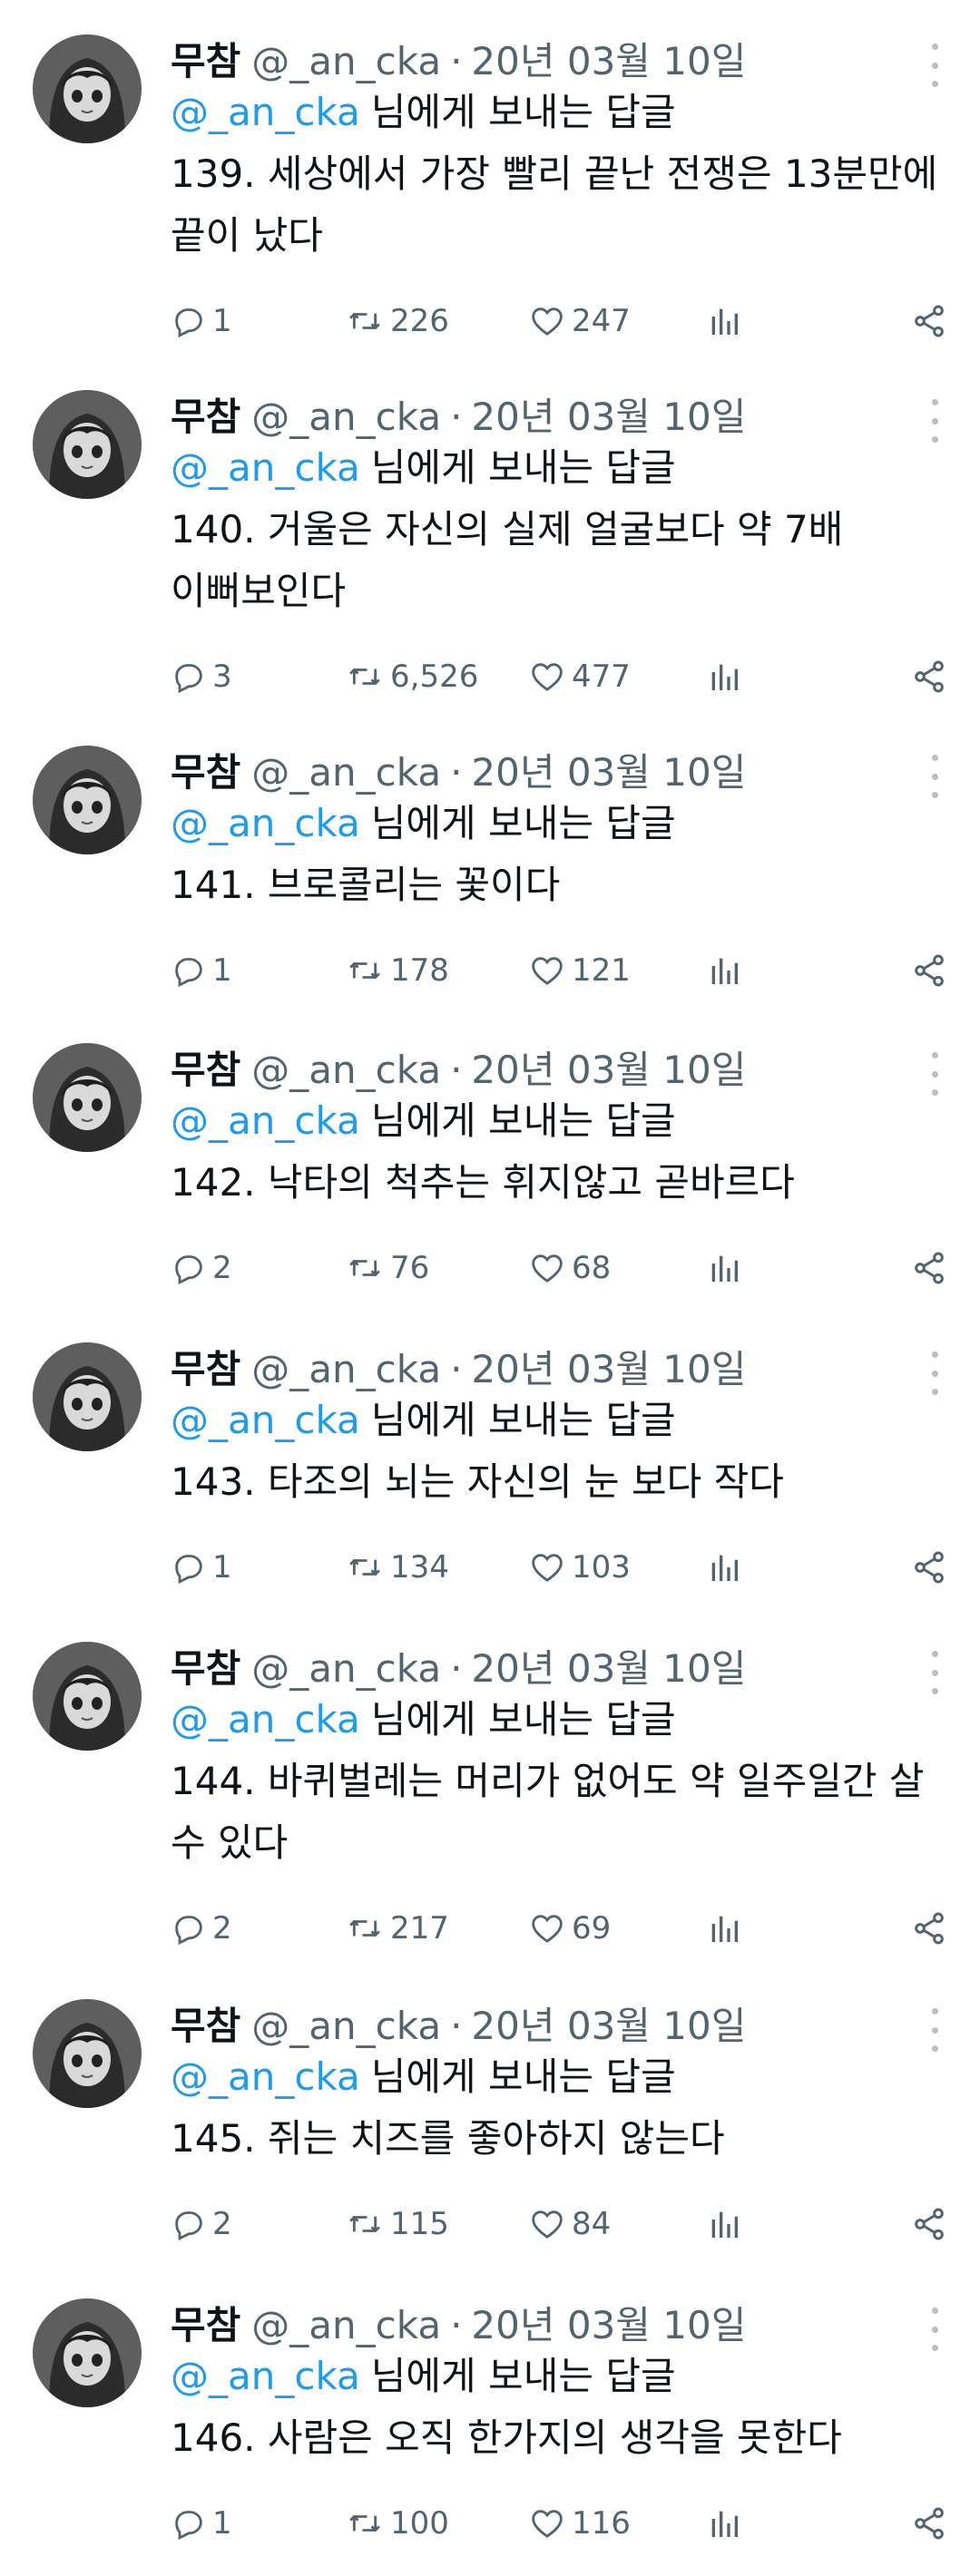  What do you see at coordinates (258, 677) in the screenshot?
I see `reply-button: 3` at bounding box center [258, 677].